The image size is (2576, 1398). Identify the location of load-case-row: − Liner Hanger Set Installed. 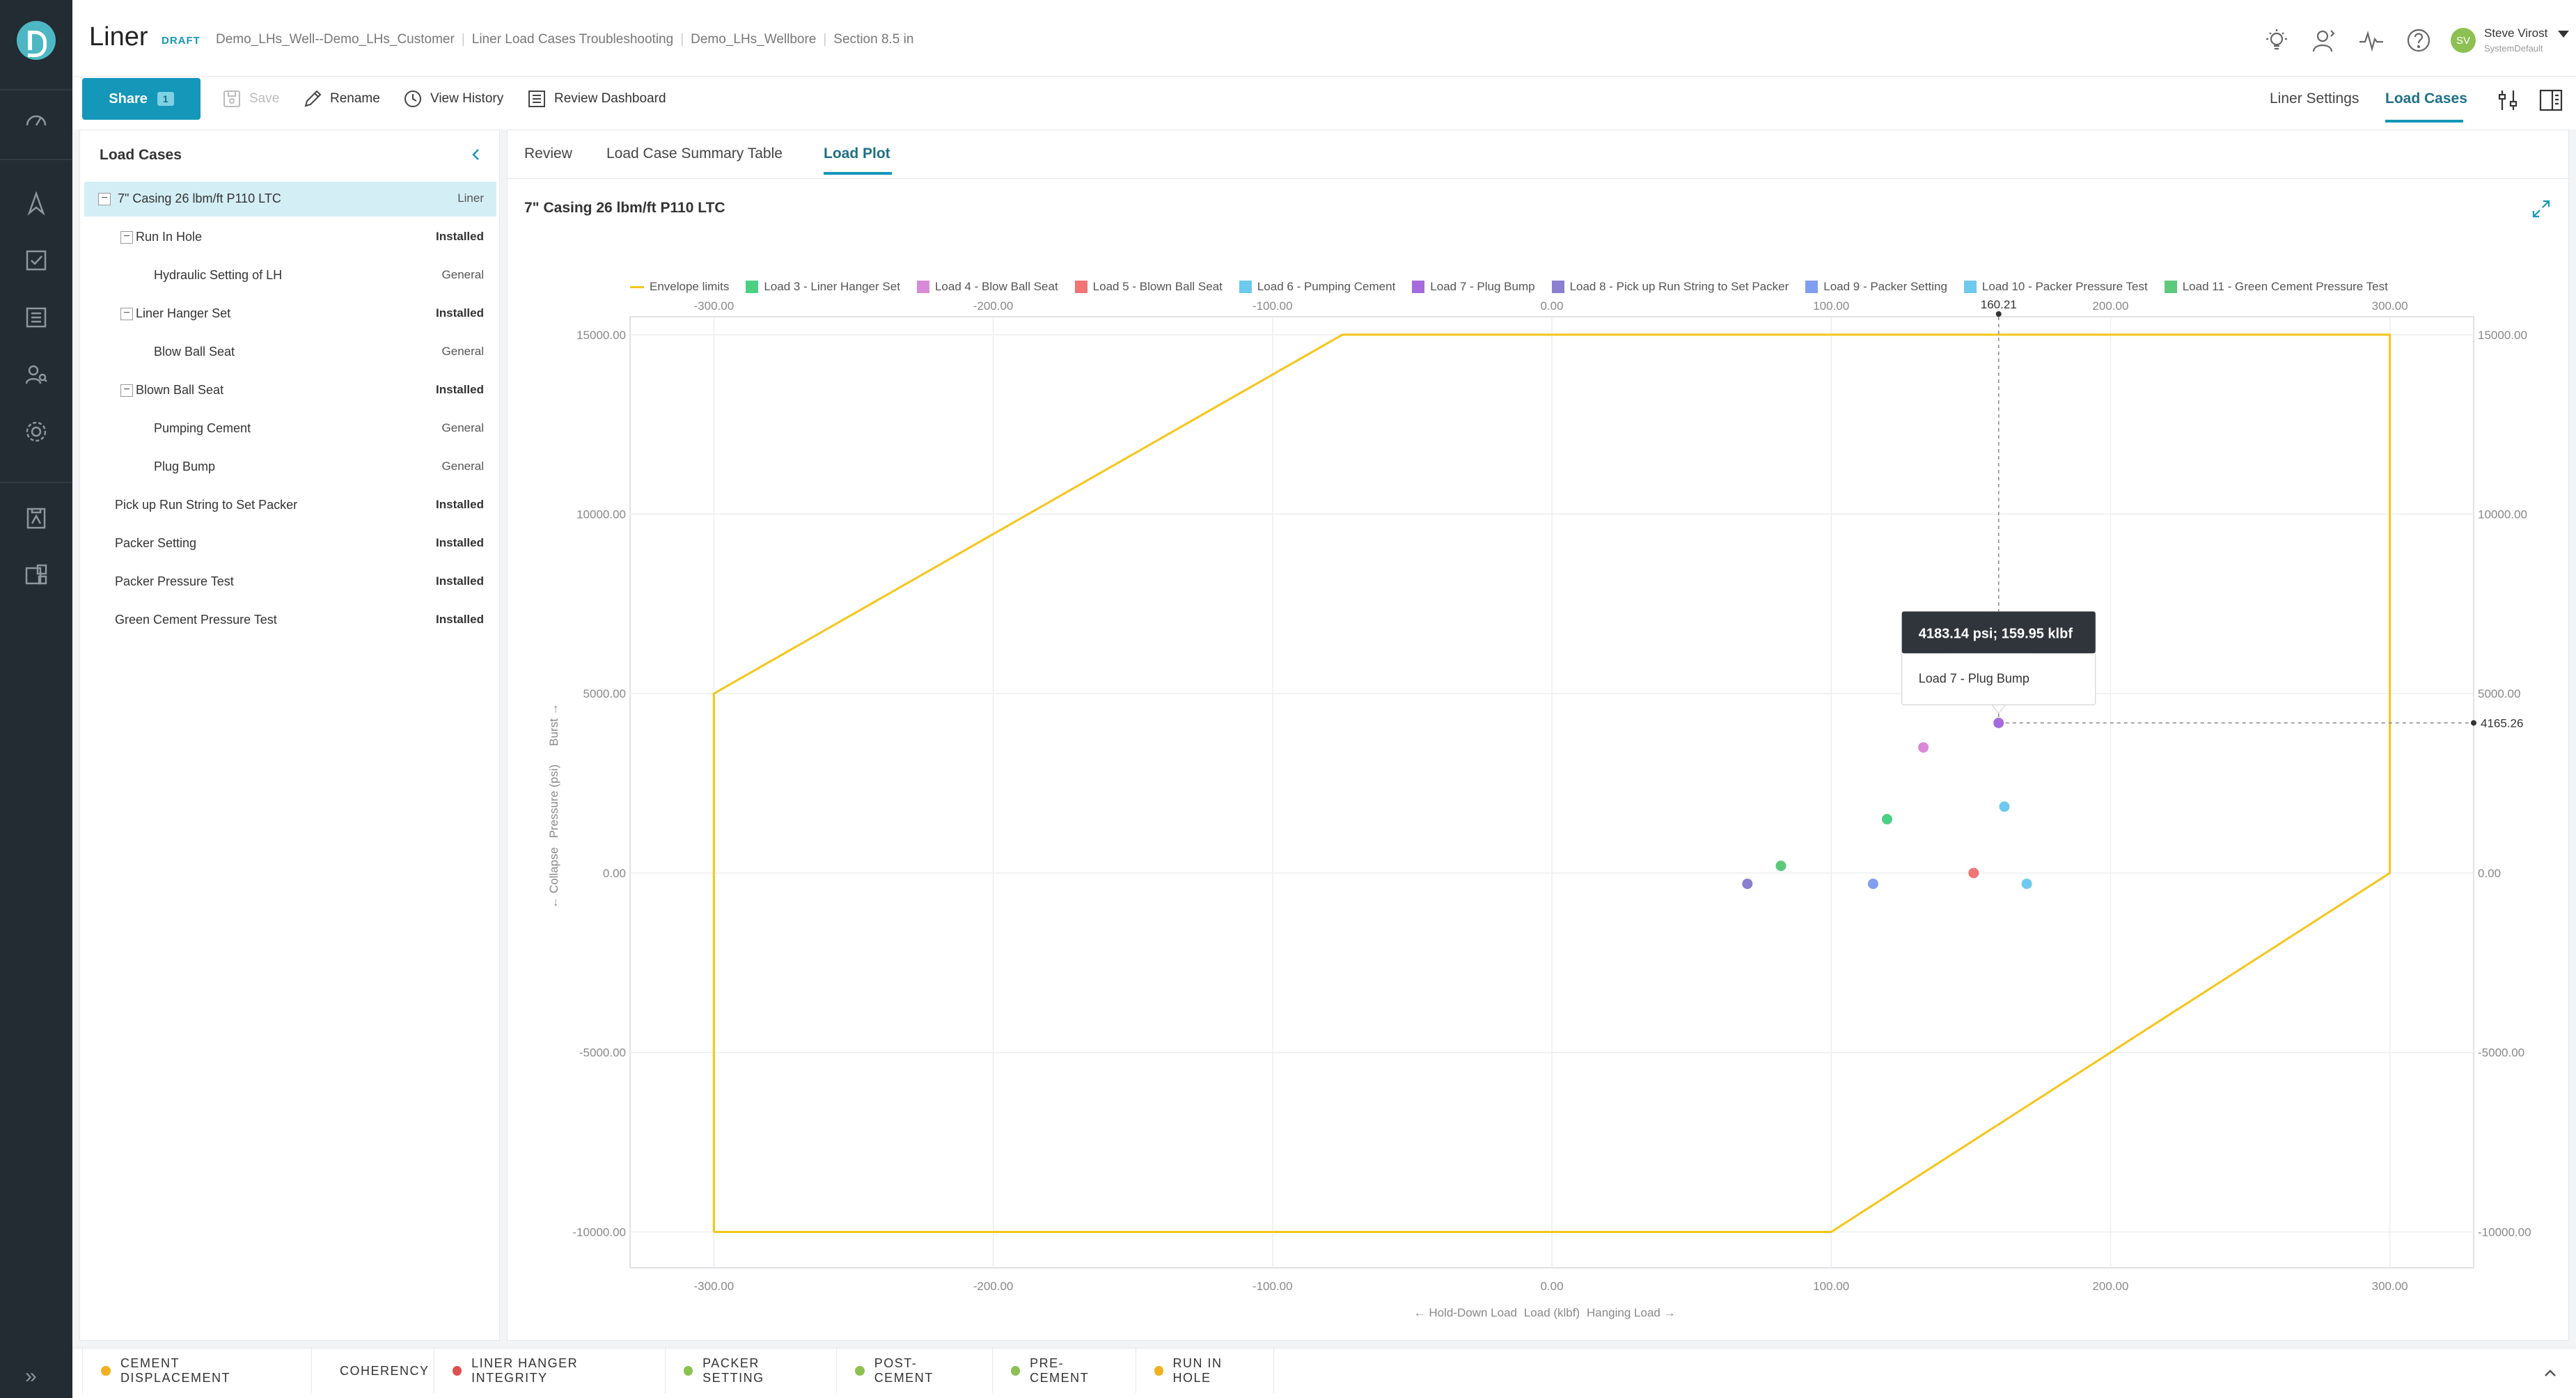
(290, 314).